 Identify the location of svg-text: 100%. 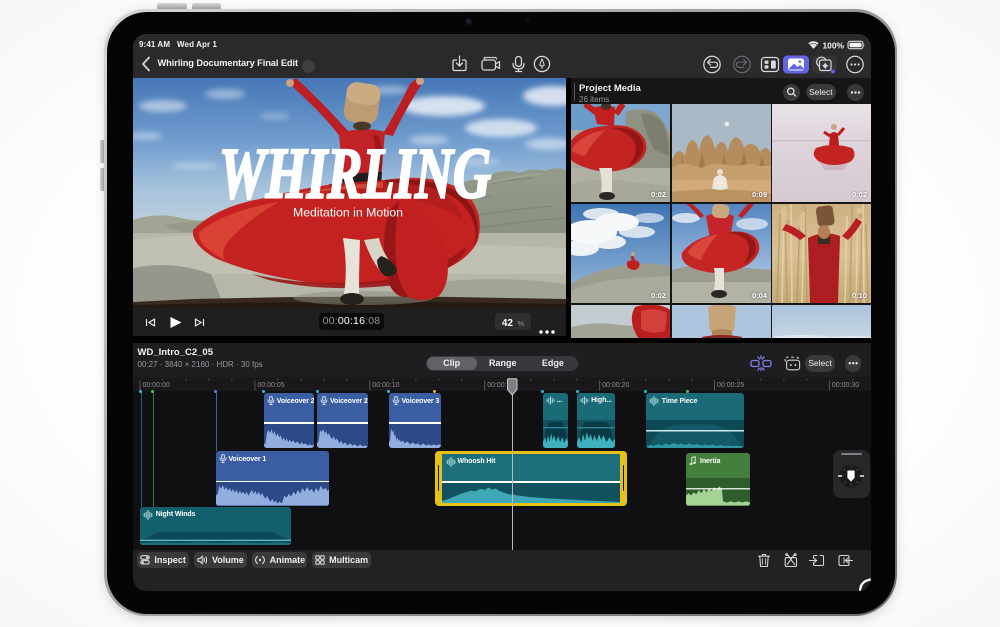
(834, 45).